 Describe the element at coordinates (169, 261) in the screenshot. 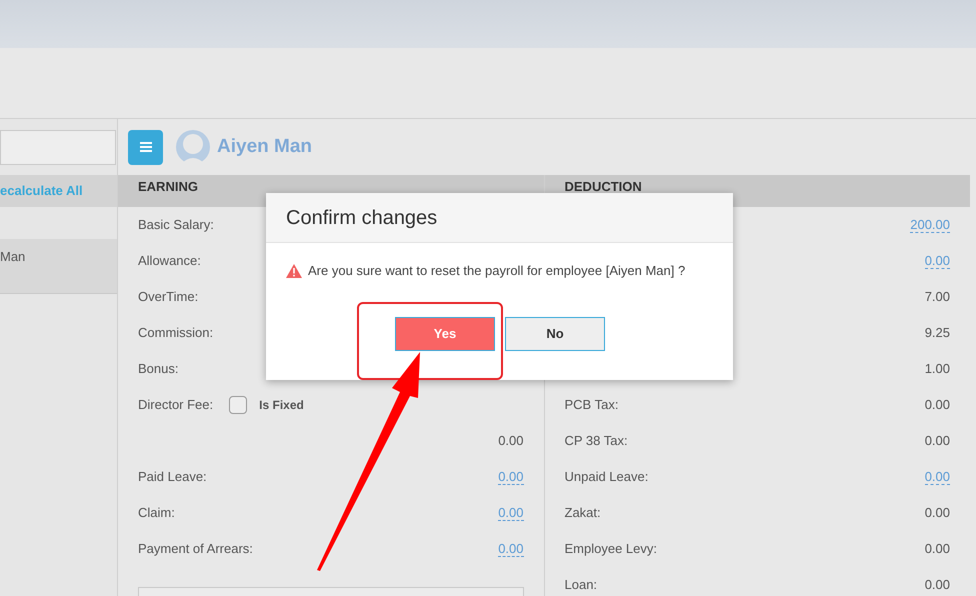

I see `field-label: Allowance:` at that location.